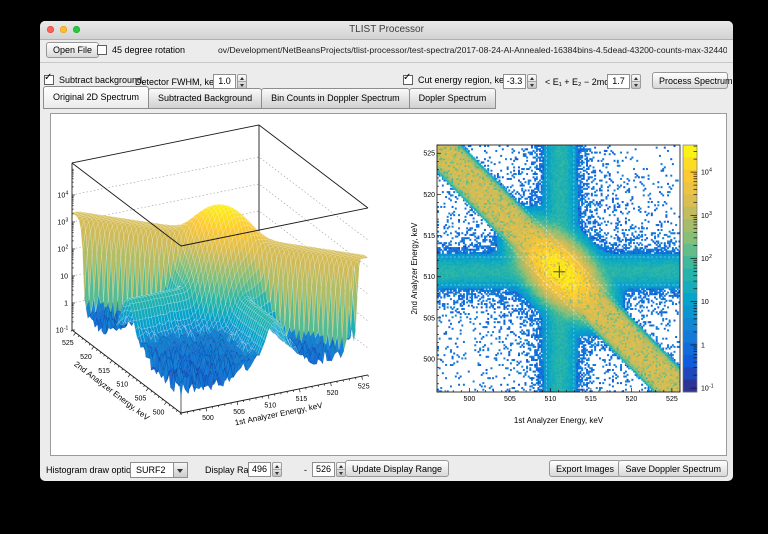  I want to click on range-high-decrement-icon, so click(341, 473).